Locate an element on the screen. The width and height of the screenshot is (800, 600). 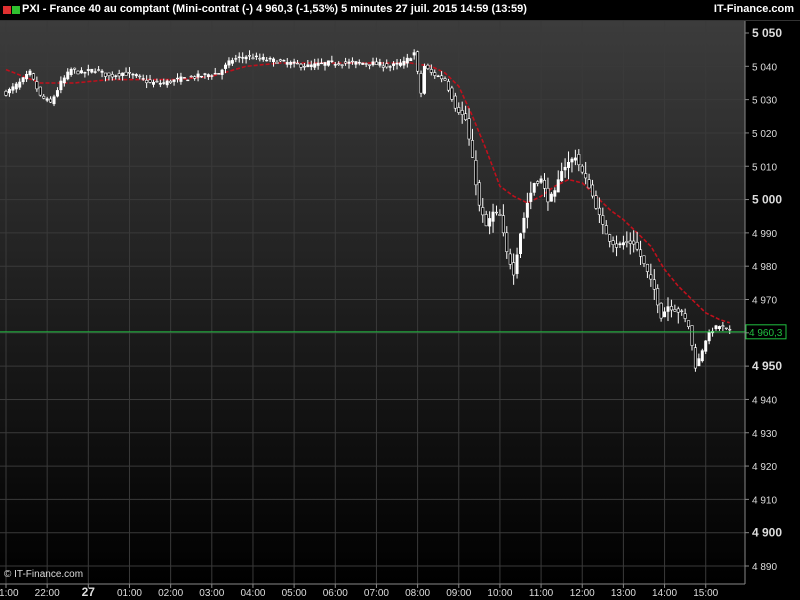
x-tick-label: 14:00 is located at coordinates (664, 593).